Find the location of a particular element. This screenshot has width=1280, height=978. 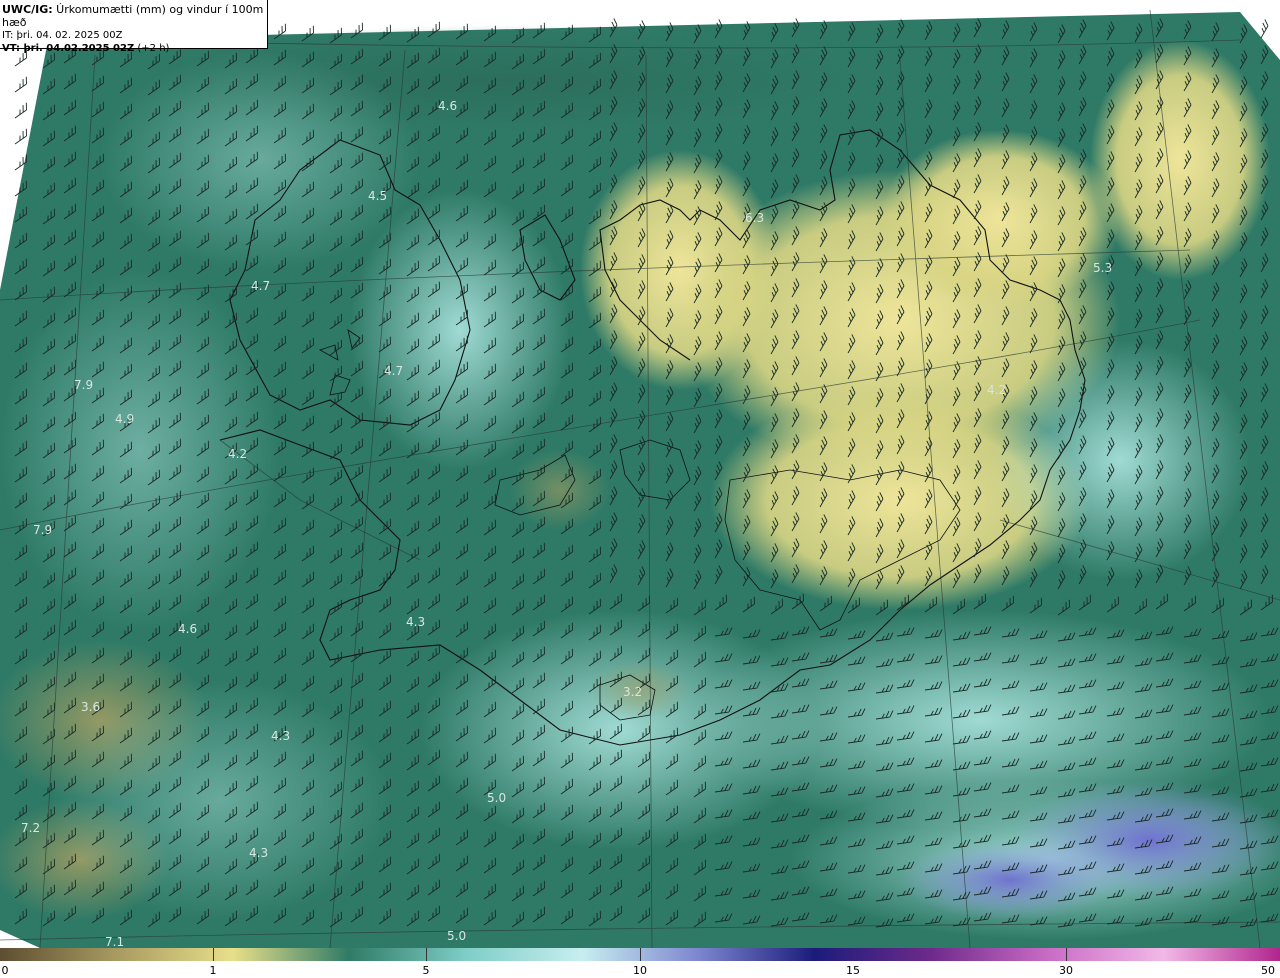

colorbar-tick: 5 is located at coordinates (426, 970).